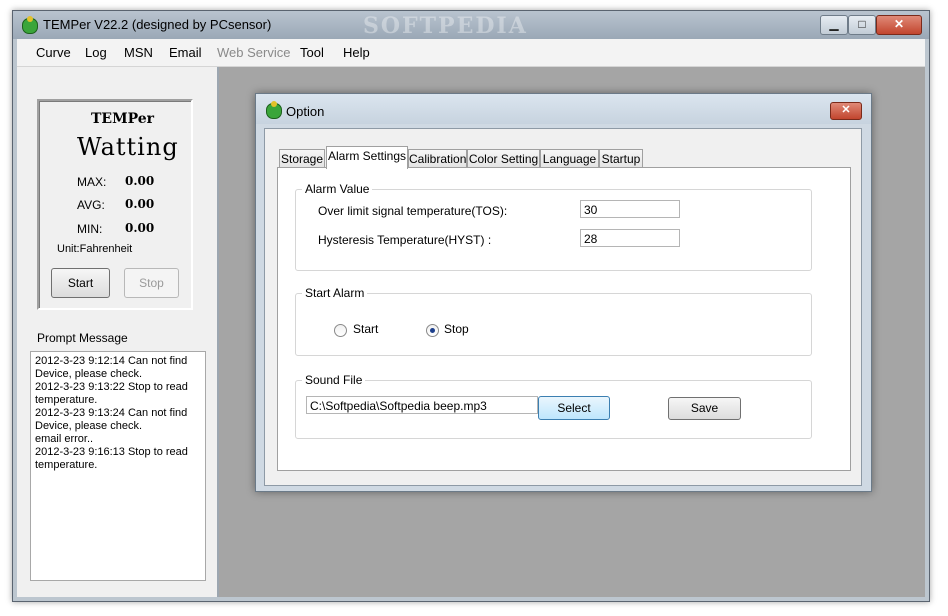 This screenshot has width=948, height=616. What do you see at coordinates (111, 387) in the screenshot?
I see `log-line: 2012-3-23 9:13:22 Stop to read` at bounding box center [111, 387].